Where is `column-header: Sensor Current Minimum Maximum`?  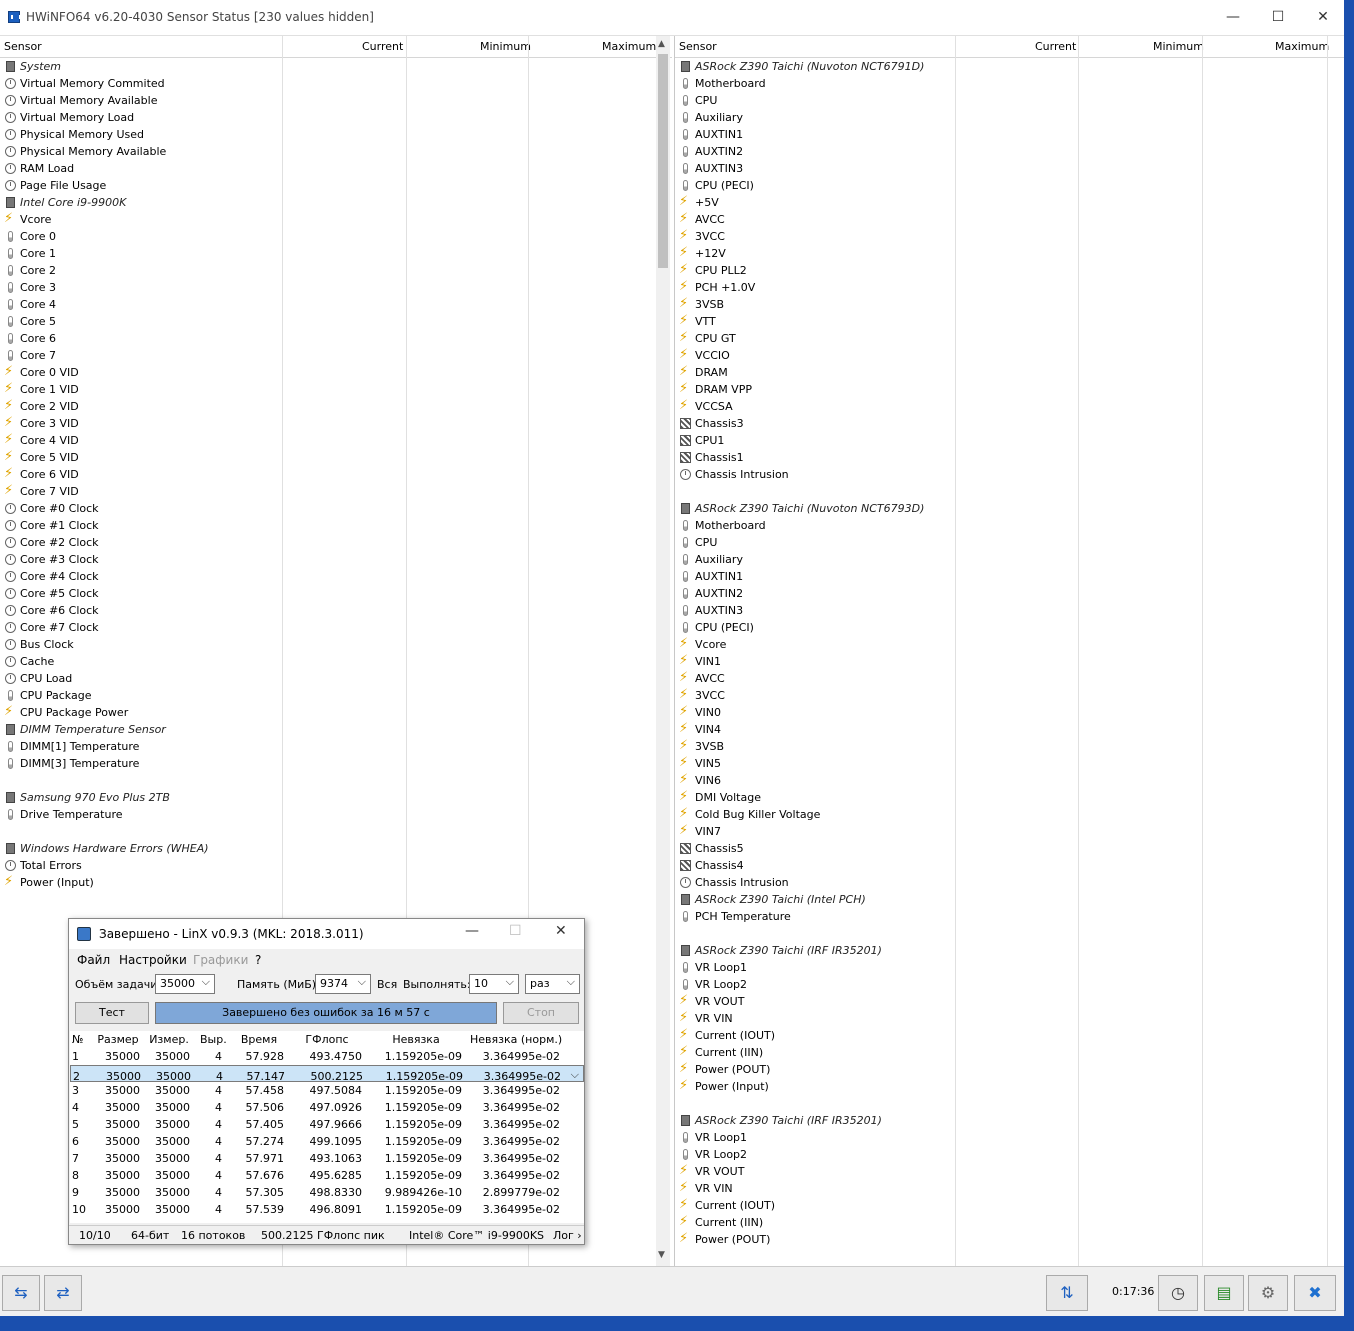
column-header: Sensor Current Minimum Maximum is located at coordinates (336, 47).